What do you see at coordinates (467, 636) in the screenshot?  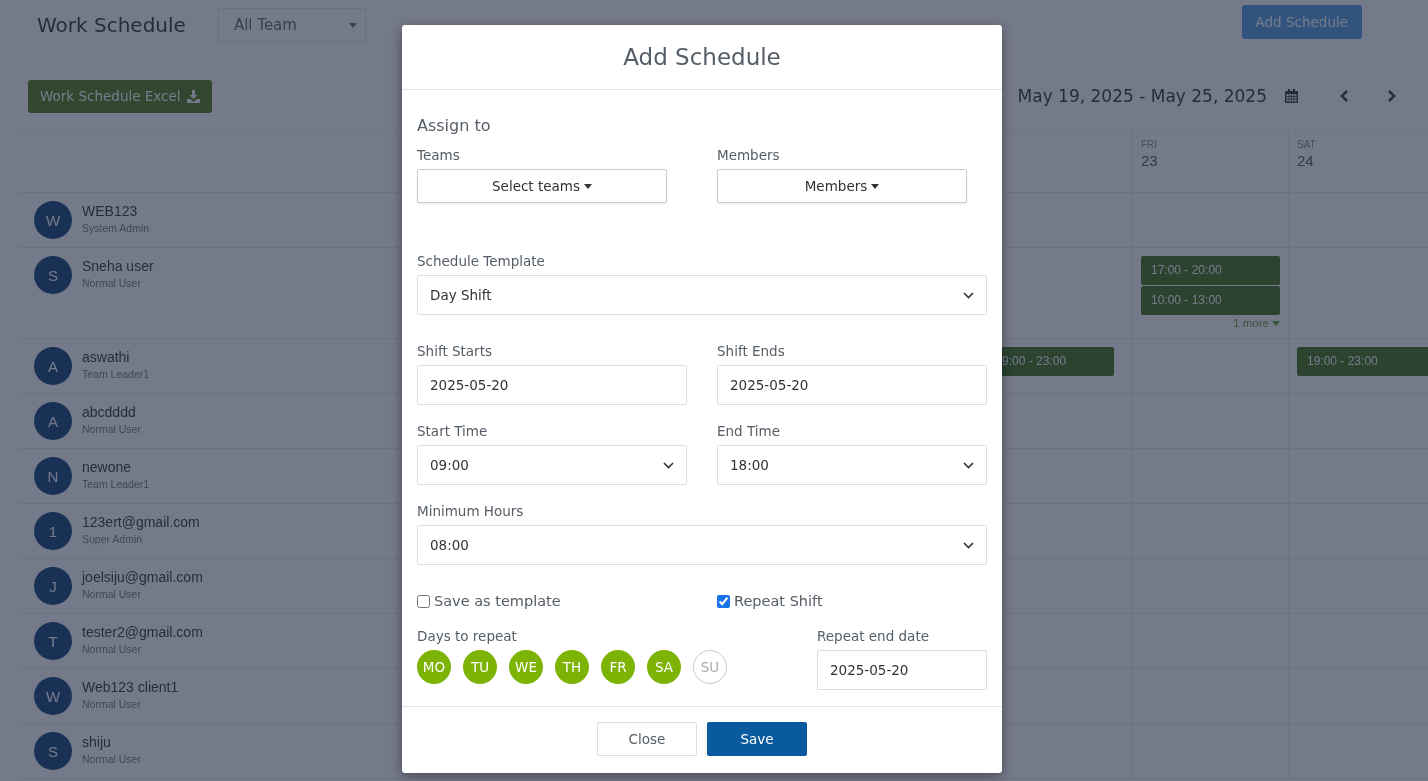 I see `field-label: Days to repeat` at bounding box center [467, 636].